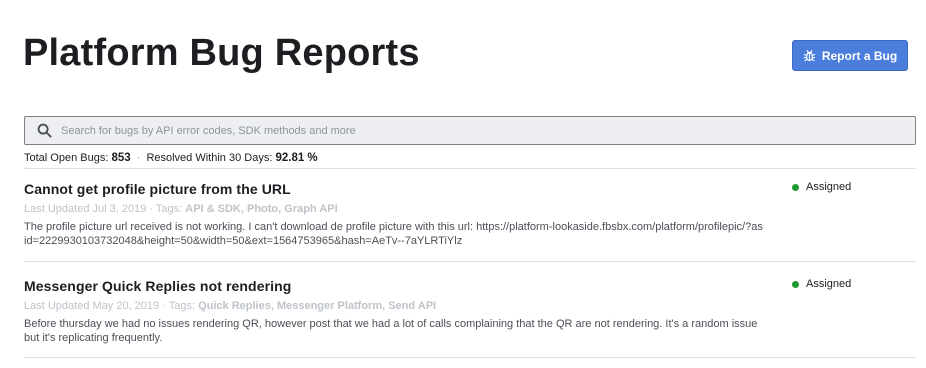  I want to click on report-bug-button: Report a Bug, so click(850, 55).